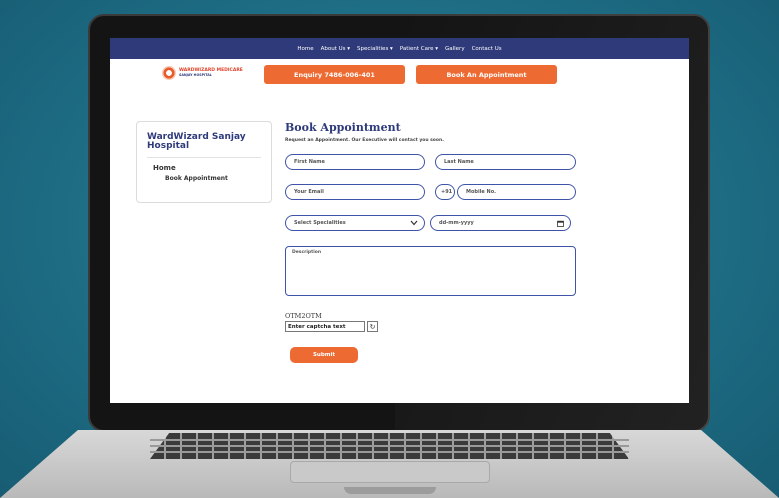 This screenshot has height=498, width=779. I want to click on logo-emblem-icon, so click(169, 73).